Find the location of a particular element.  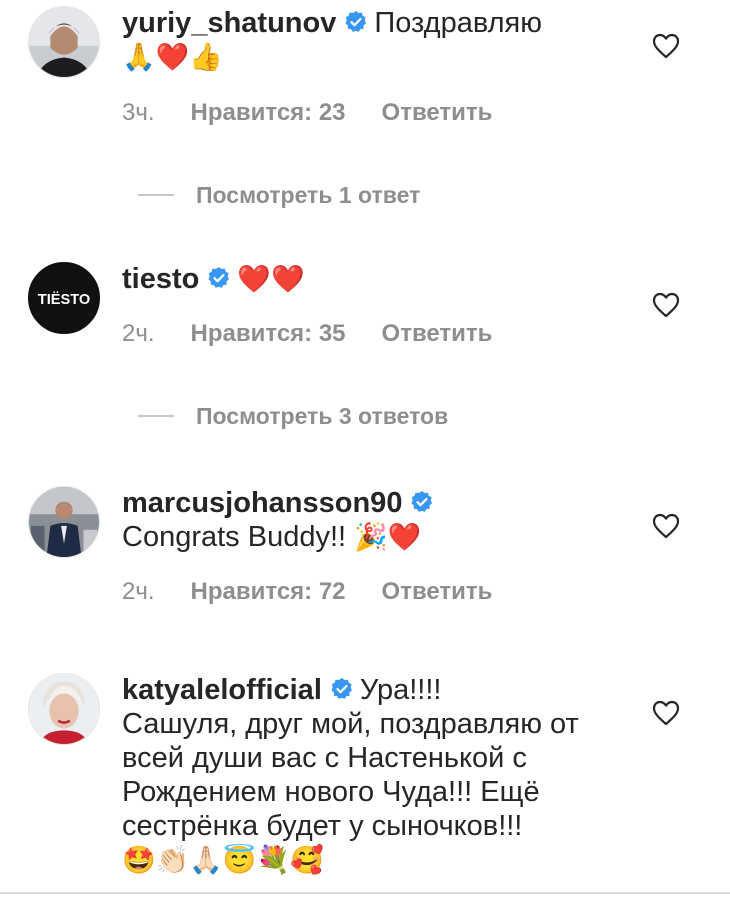

bottom-divider is located at coordinates (365, 893).